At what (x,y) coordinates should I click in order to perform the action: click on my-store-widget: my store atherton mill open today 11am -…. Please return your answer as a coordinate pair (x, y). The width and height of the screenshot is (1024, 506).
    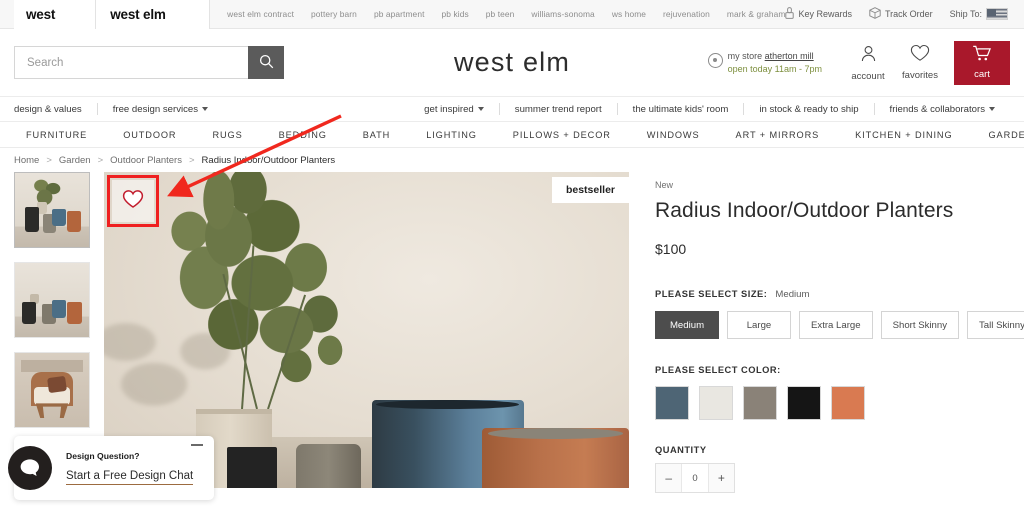
    Looking at the image, I should click on (764, 63).